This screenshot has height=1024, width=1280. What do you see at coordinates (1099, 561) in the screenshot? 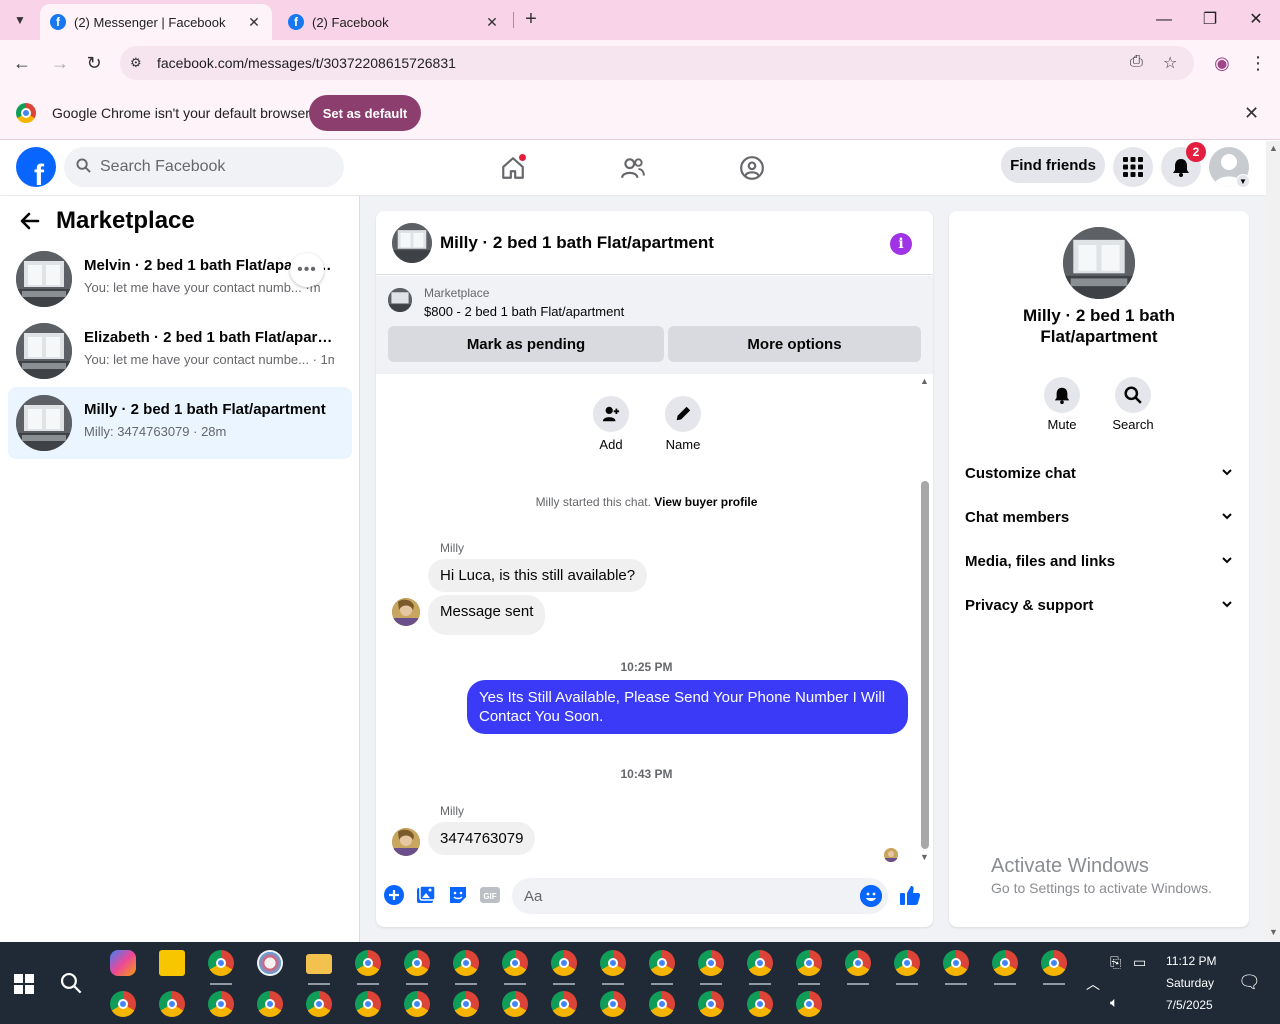
I see `media-files-links-section: Media, files and links` at bounding box center [1099, 561].